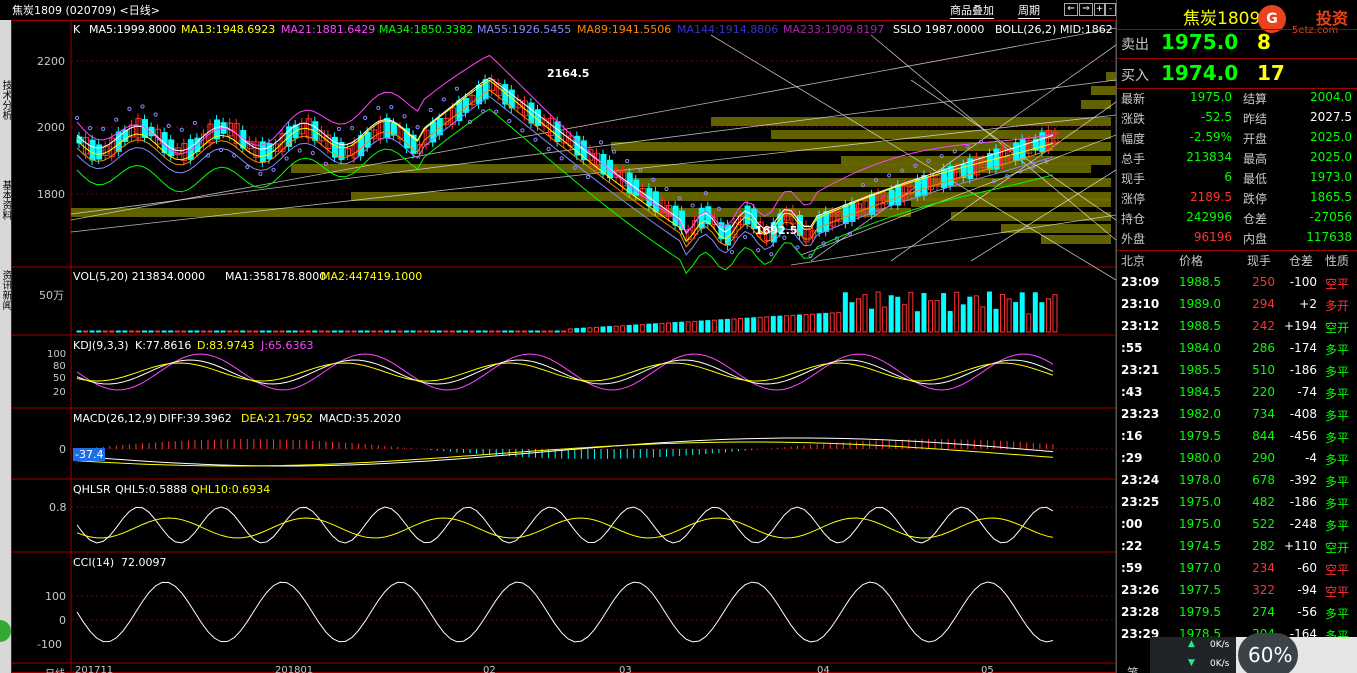  I want to click on tick-volume: 678, so click(1263, 480).